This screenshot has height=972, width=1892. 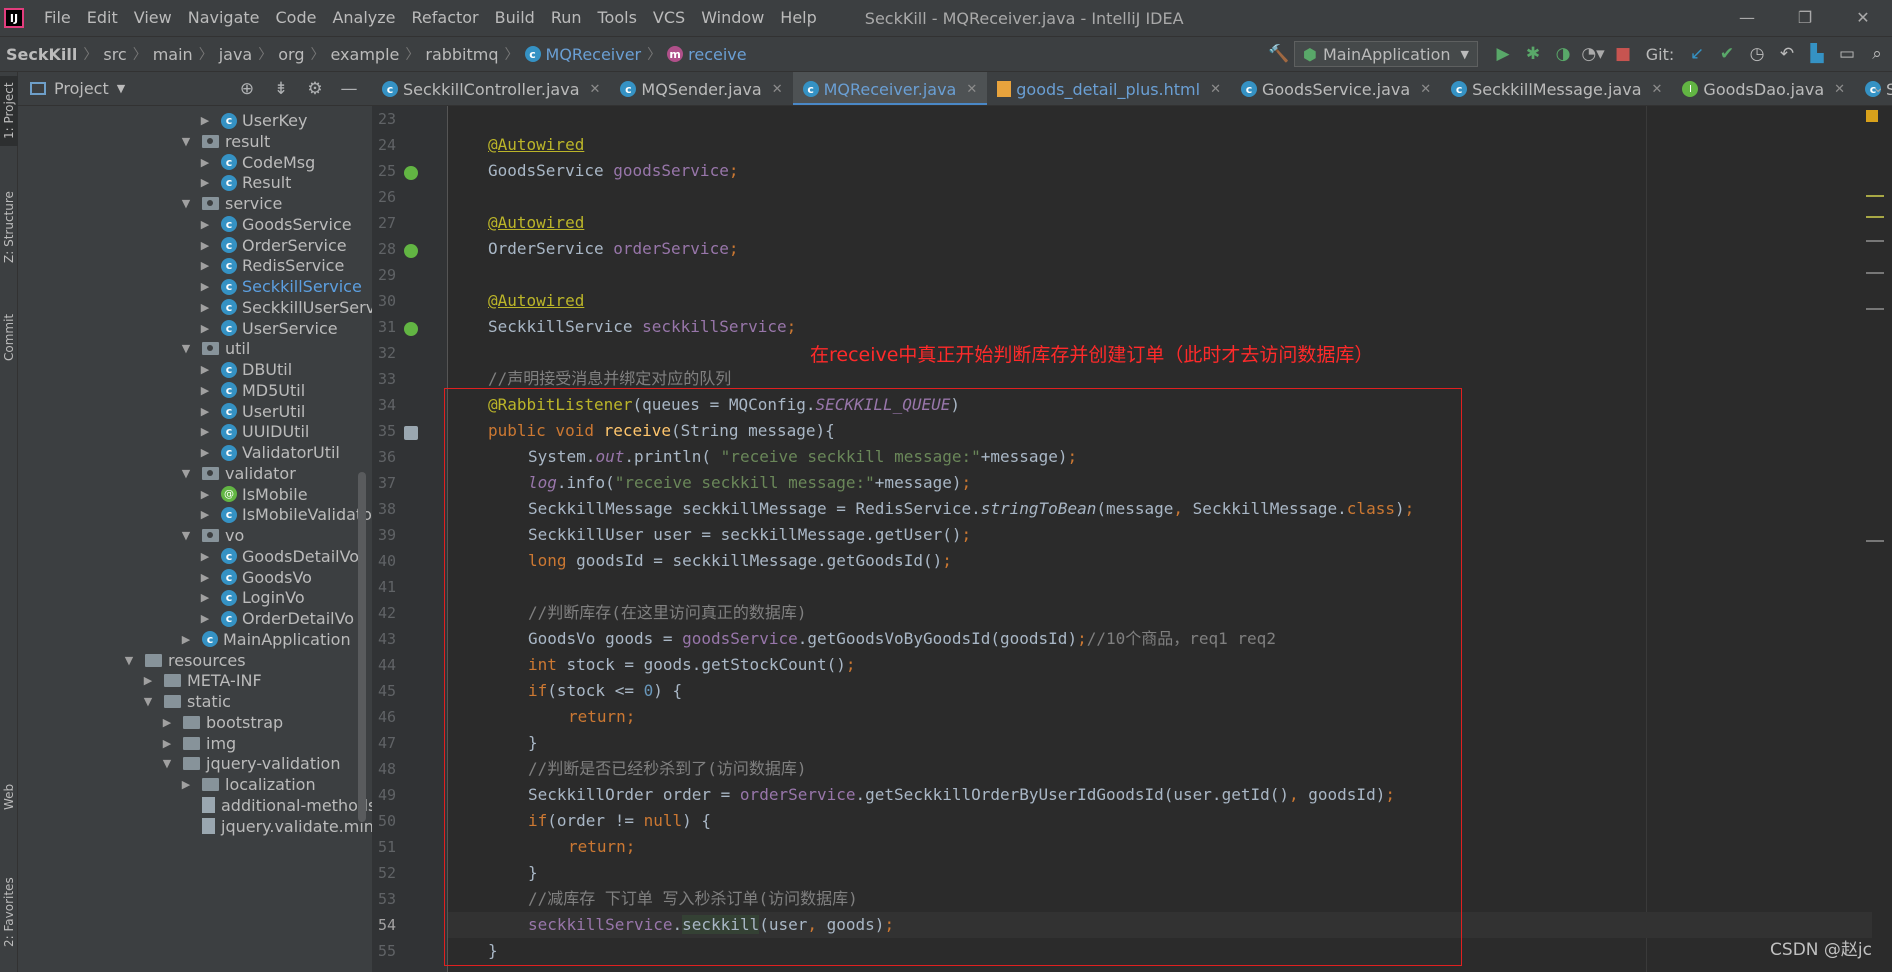 What do you see at coordinates (363, 18) in the screenshot?
I see `menu-analyze: Analyze` at bounding box center [363, 18].